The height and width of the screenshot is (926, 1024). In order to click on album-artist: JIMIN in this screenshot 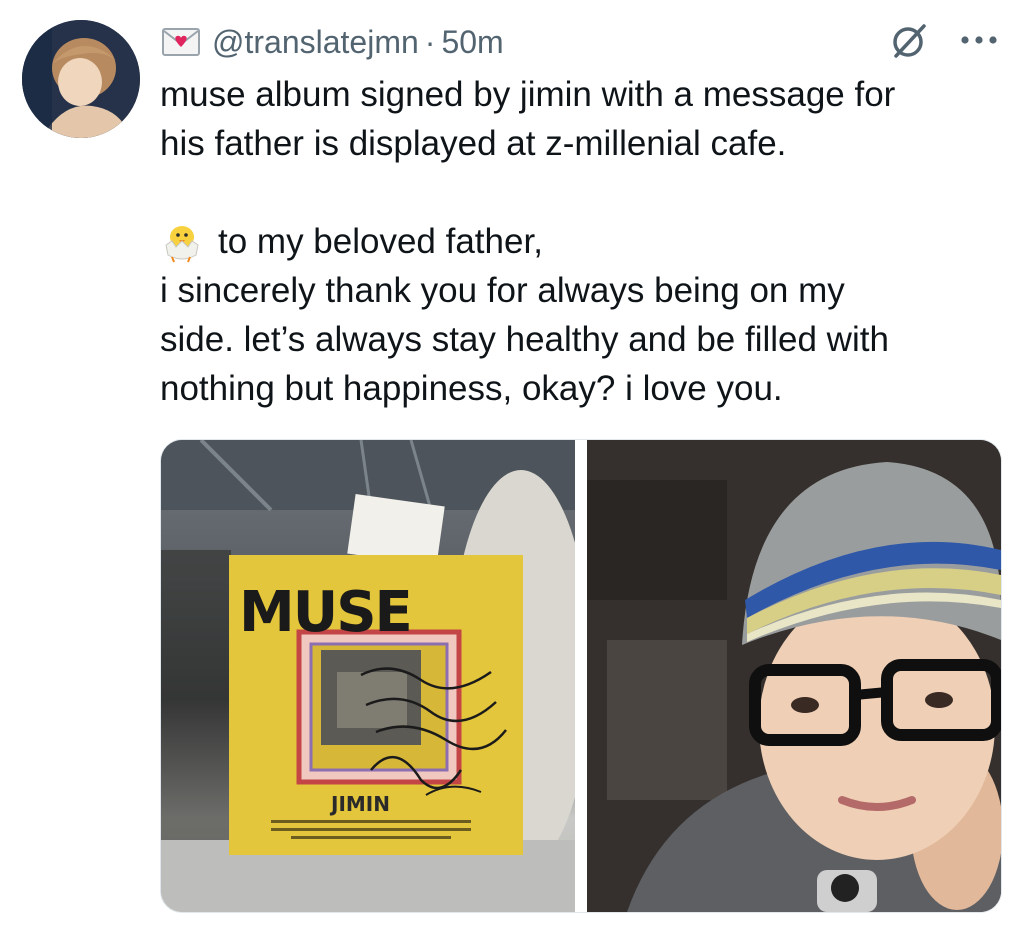, I will do `click(360, 804)`.